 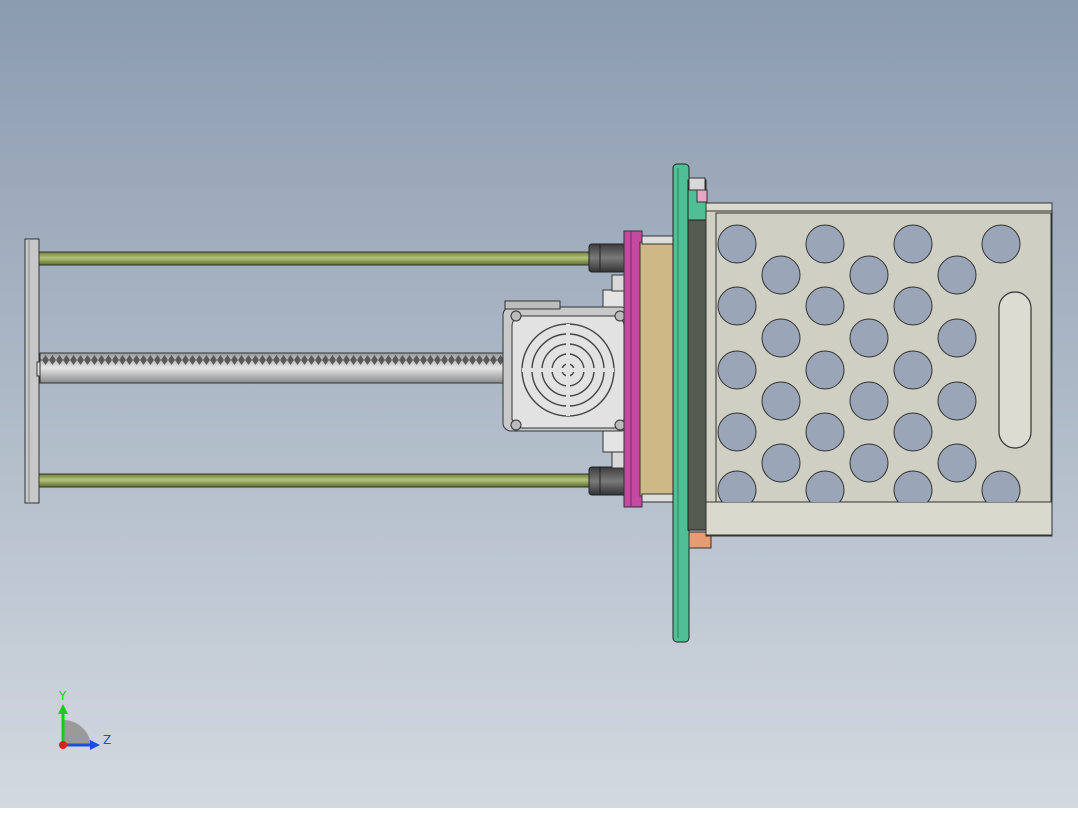 What do you see at coordinates (272, 368) in the screenshot?
I see `lead-screw` at bounding box center [272, 368].